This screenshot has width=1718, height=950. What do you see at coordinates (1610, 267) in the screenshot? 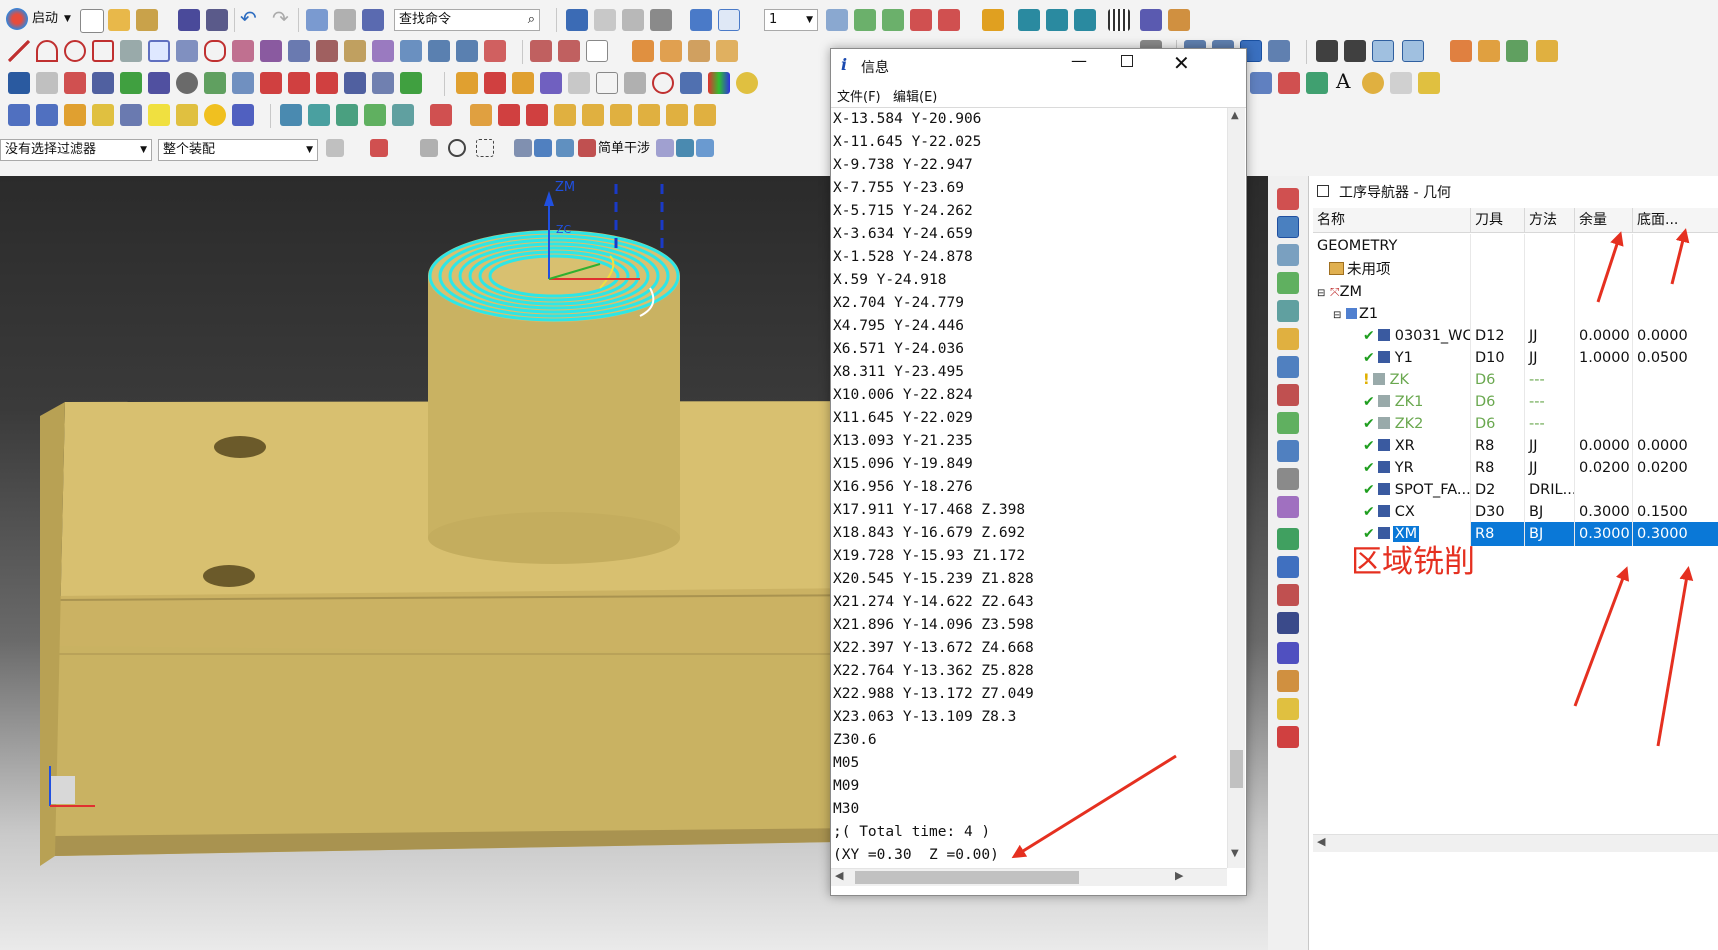
I see `arrow-stock-header` at bounding box center [1610, 267].